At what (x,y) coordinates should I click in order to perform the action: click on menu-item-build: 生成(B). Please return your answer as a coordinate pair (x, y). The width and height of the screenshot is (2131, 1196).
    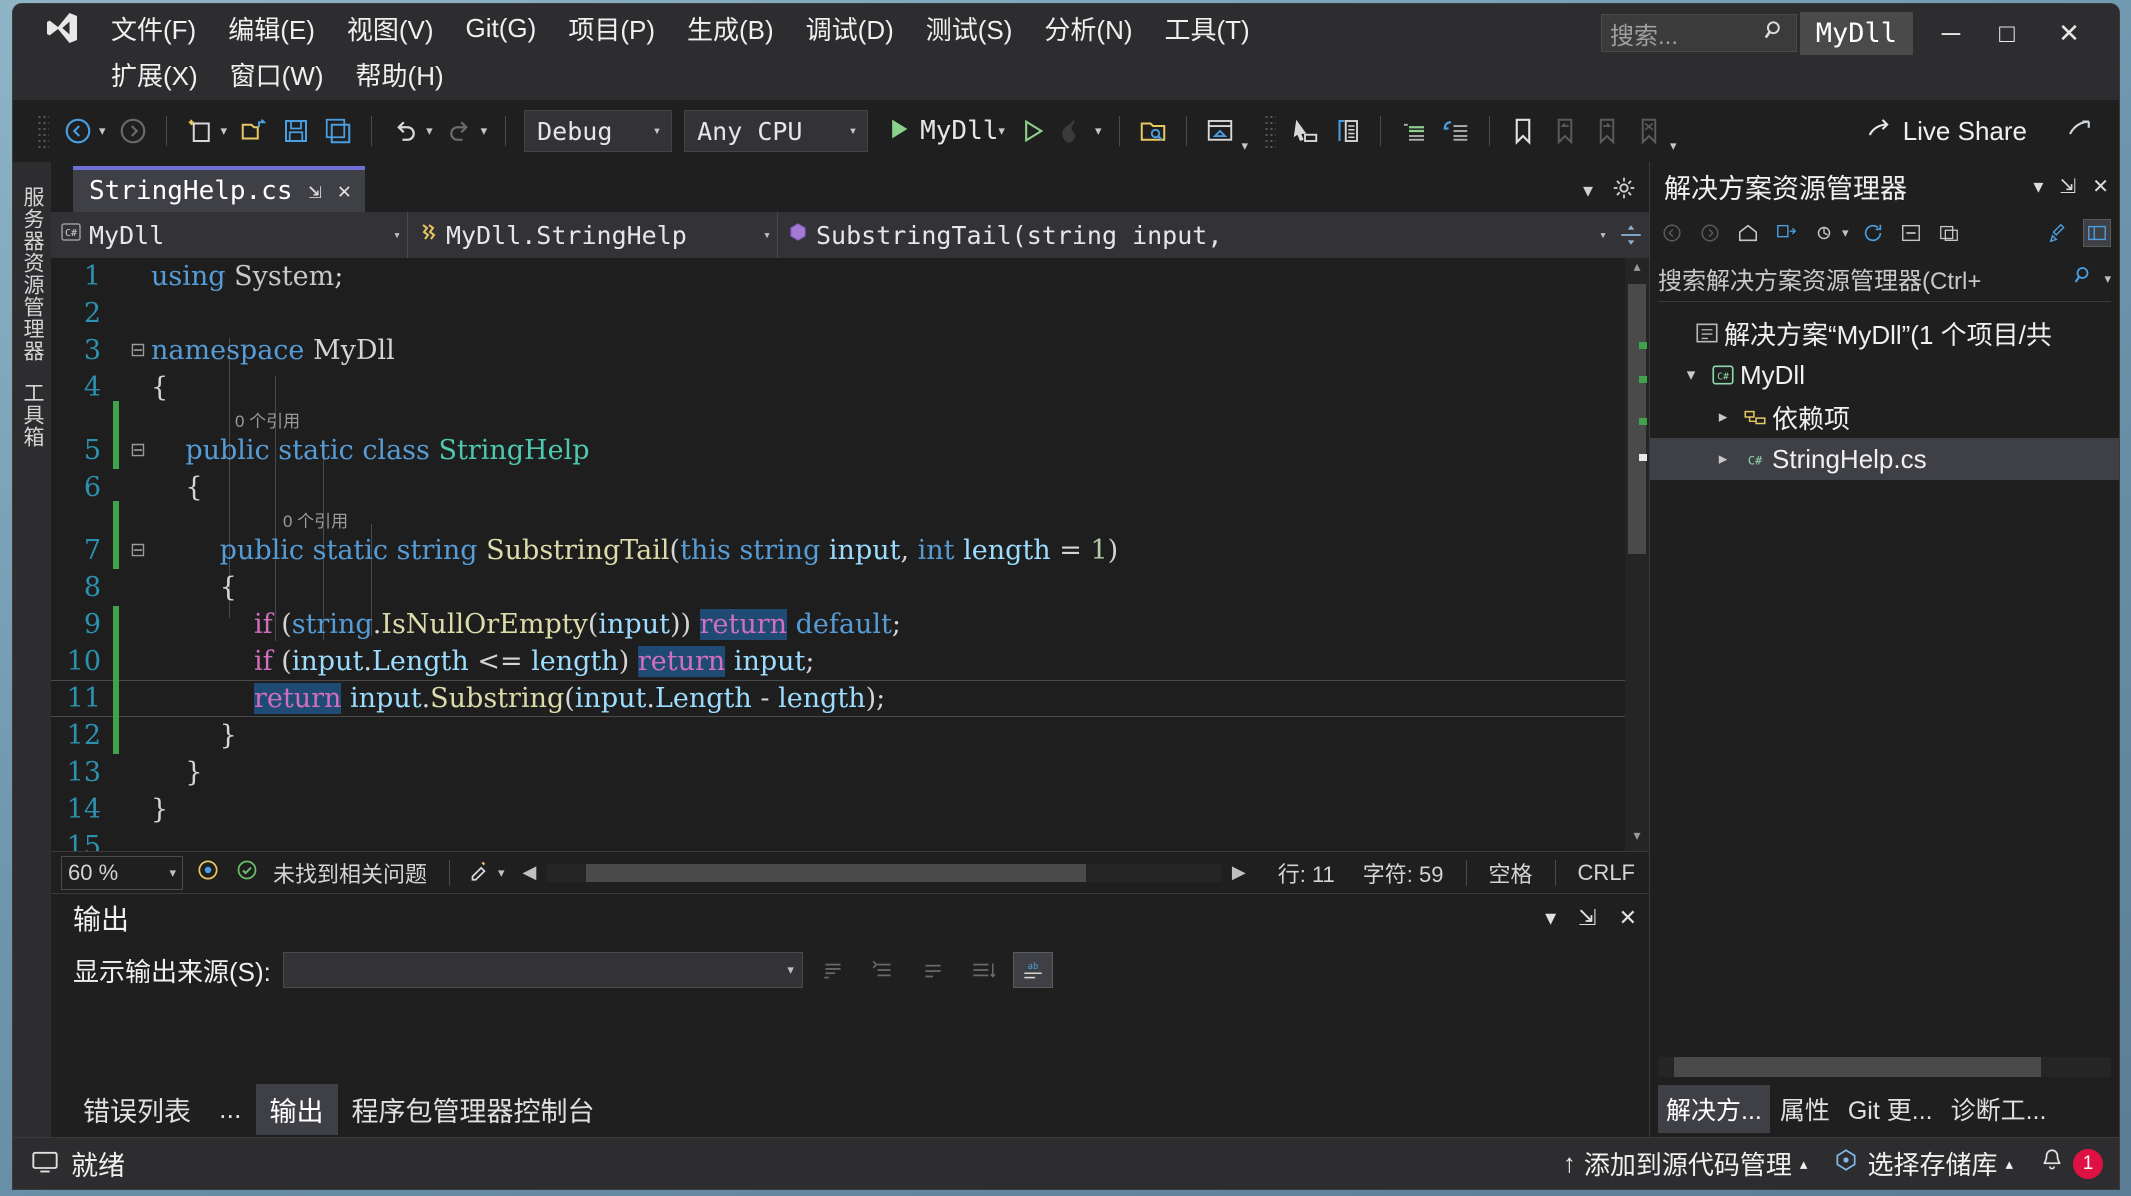
    Looking at the image, I should click on (730, 28).